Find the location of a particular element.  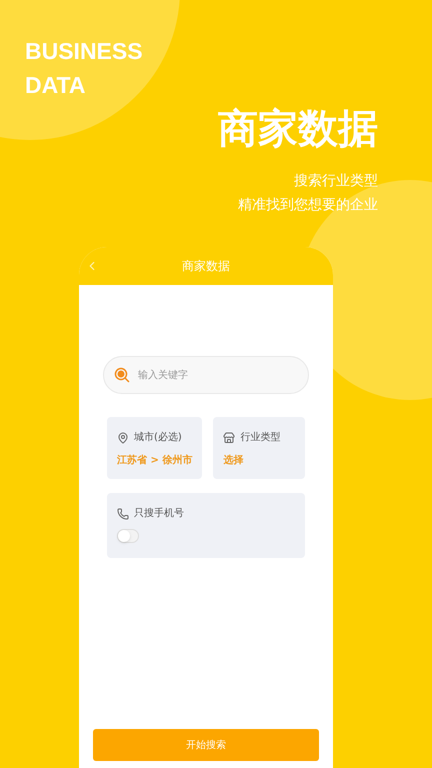

toggle-switch is located at coordinates (128, 536).